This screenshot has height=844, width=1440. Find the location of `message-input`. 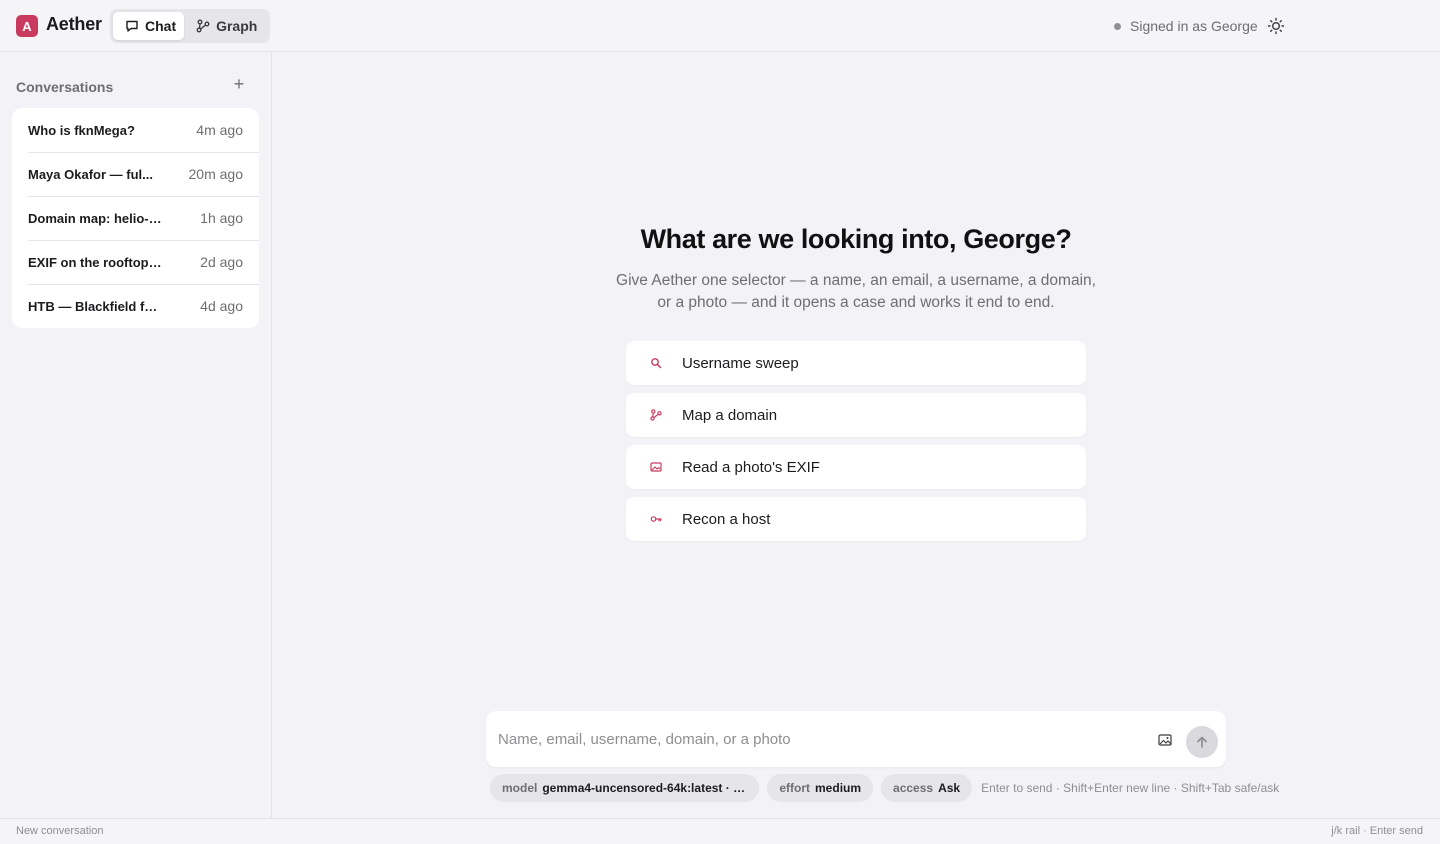

message-input is located at coordinates (818, 739).